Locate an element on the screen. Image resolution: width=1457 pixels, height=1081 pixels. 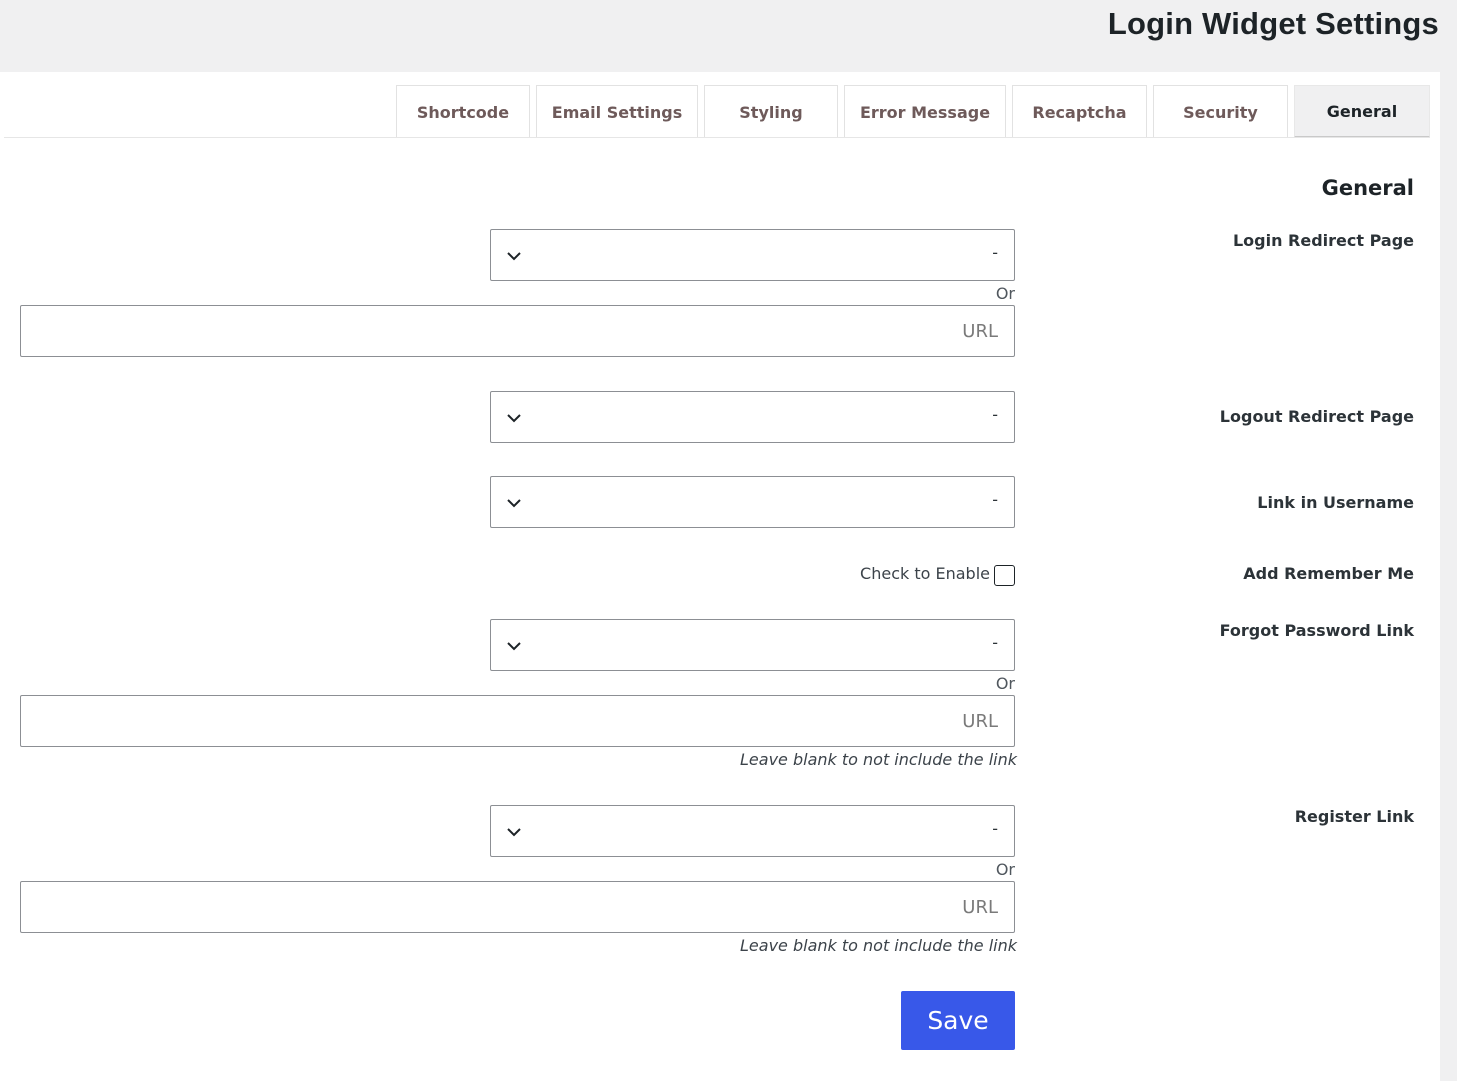
forgot-password-select: - is located at coordinates (752, 645).